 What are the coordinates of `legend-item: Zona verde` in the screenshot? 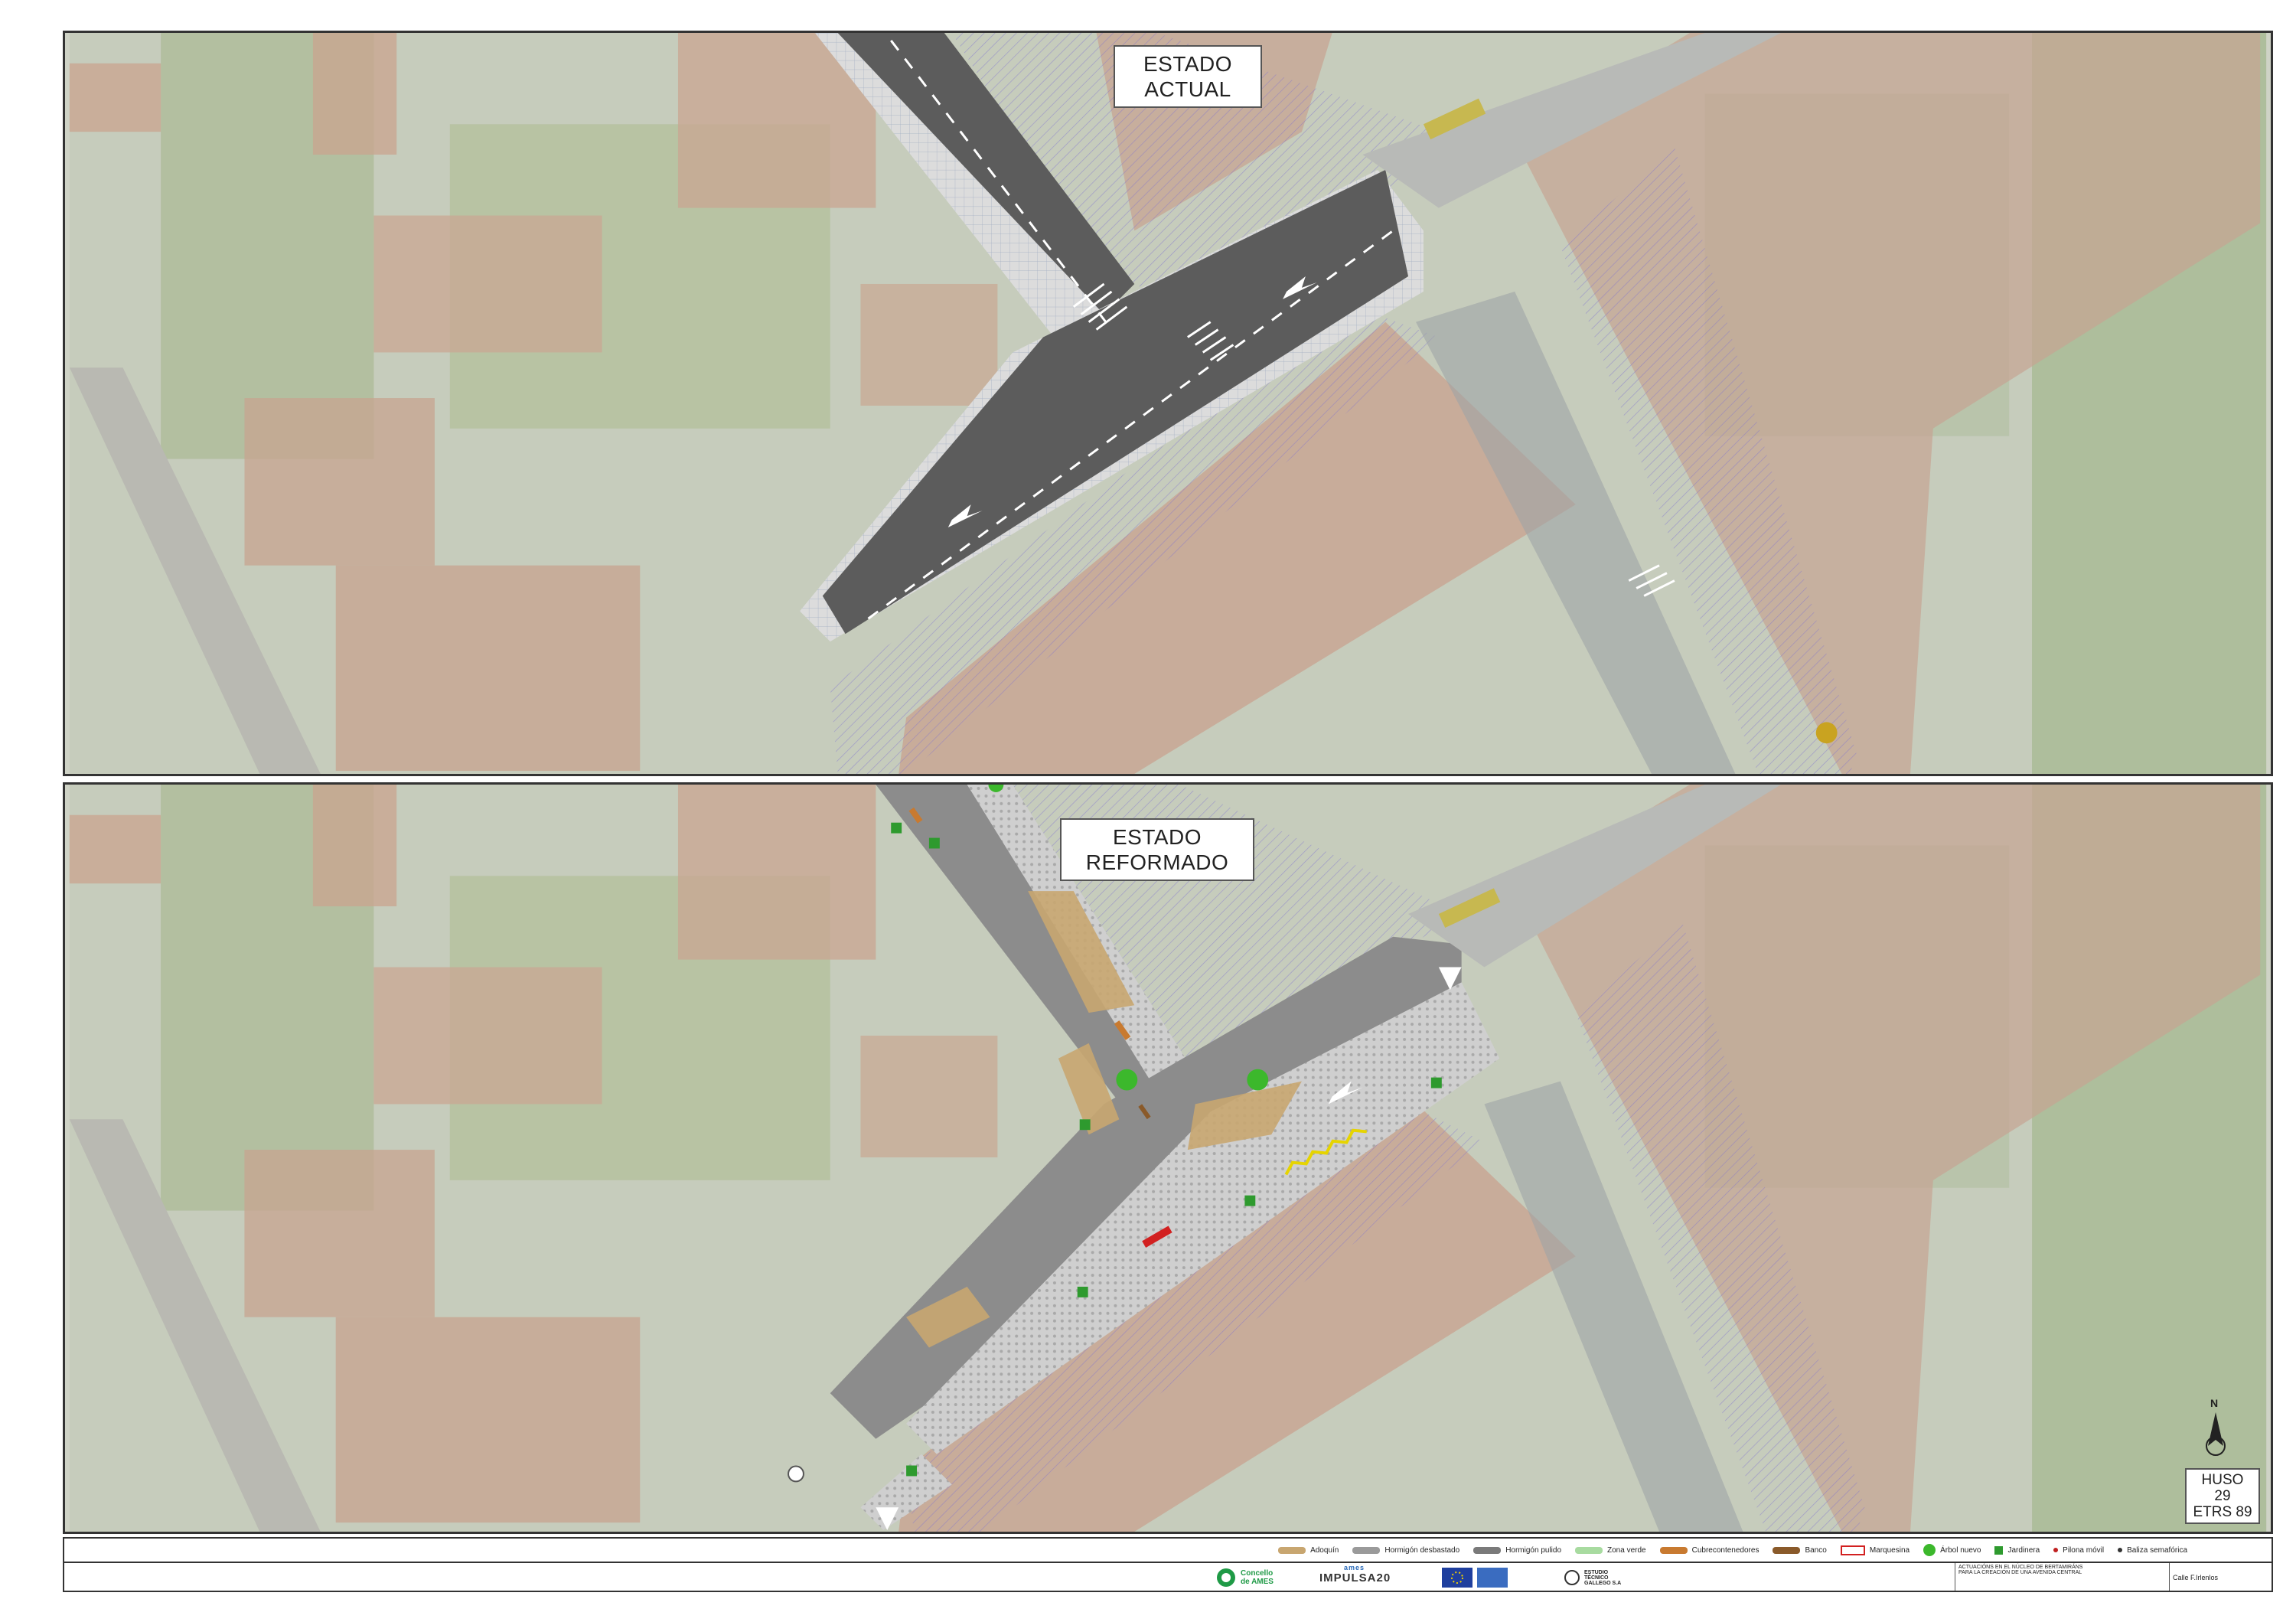 It's located at (1610, 1550).